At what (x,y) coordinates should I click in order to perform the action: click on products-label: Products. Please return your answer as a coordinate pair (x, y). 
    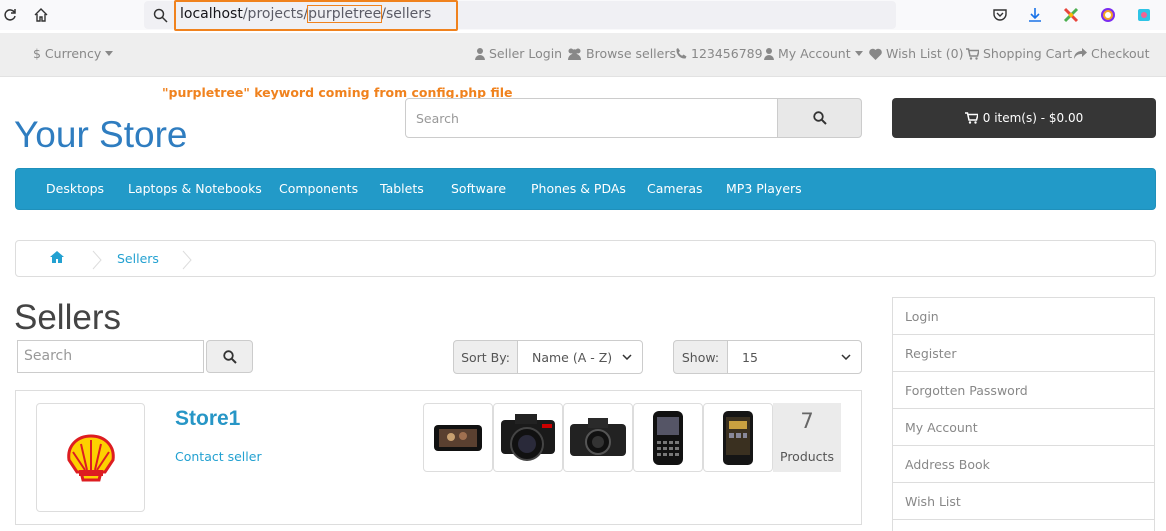
    Looking at the image, I should click on (807, 456).